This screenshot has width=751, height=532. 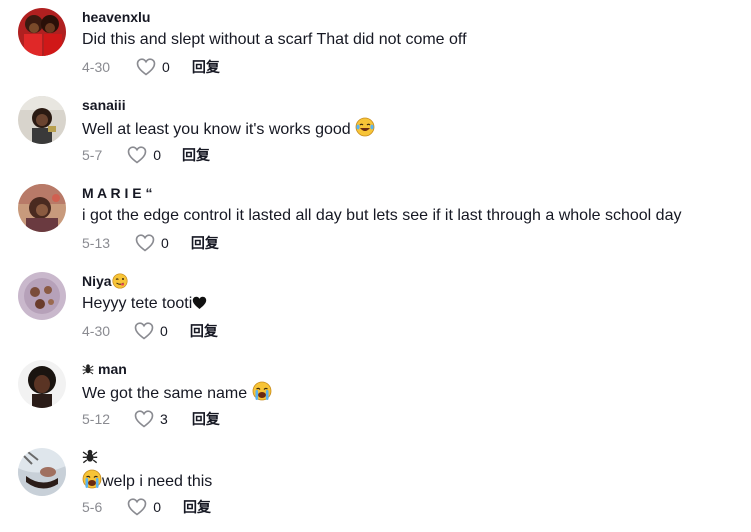 I want to click on username, so click(x=90, y=458).